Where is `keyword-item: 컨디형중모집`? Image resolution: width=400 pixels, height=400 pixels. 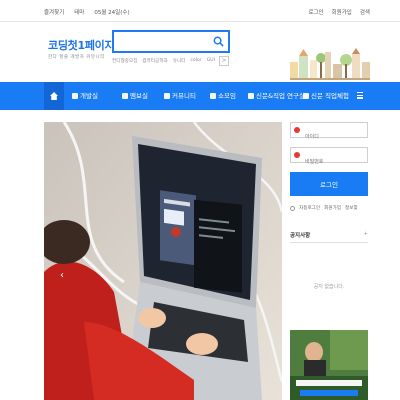 keyword-item: 컨디형중모집 is located at coordinates (124, 61).